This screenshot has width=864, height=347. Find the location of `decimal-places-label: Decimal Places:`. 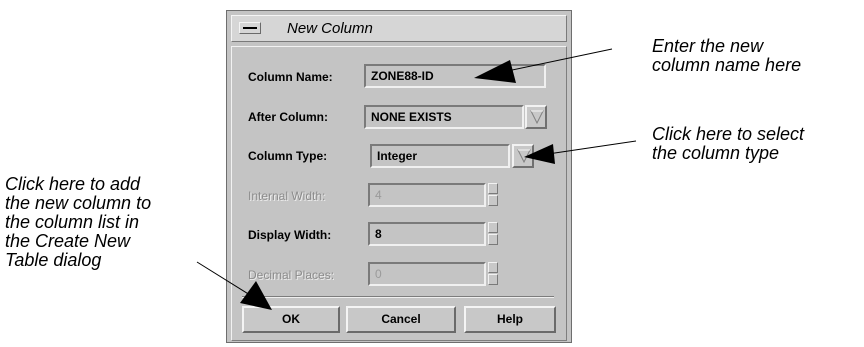

decimal-places-label: Decimal Places: is located at coordinates (291, 275).